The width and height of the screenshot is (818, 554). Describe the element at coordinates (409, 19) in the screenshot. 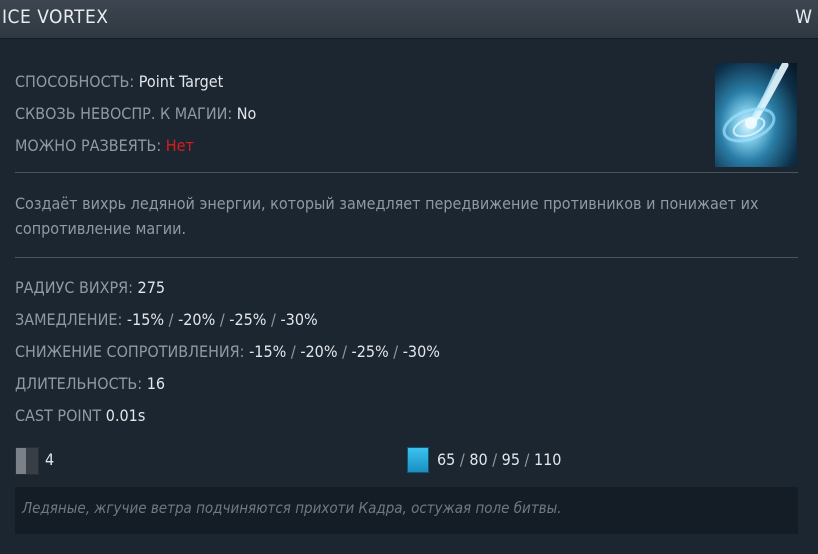

I see `title-bar: ICE VORTEX W` at that location.